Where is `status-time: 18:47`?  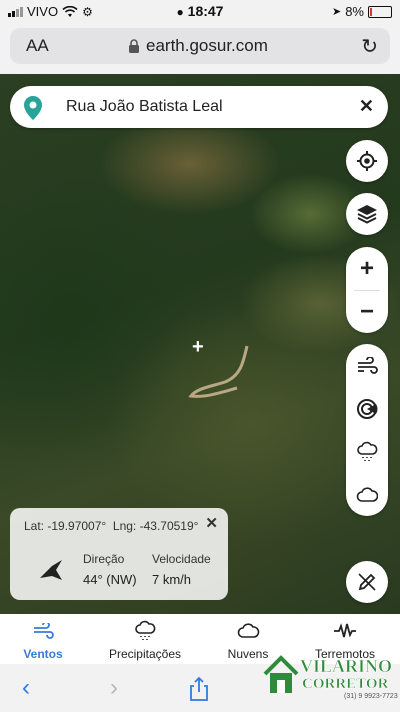
status-time: 18:47 is located at coordinates (205, 11).